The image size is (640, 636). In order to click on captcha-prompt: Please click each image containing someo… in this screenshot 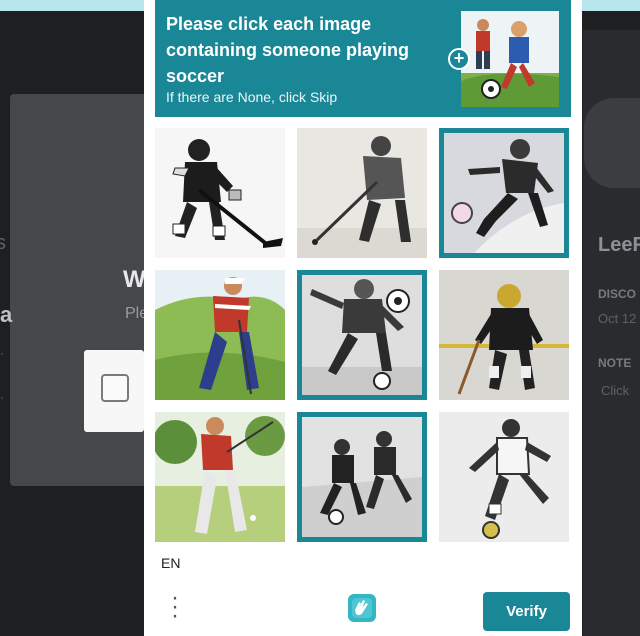, I will do `click(288, 50)`.